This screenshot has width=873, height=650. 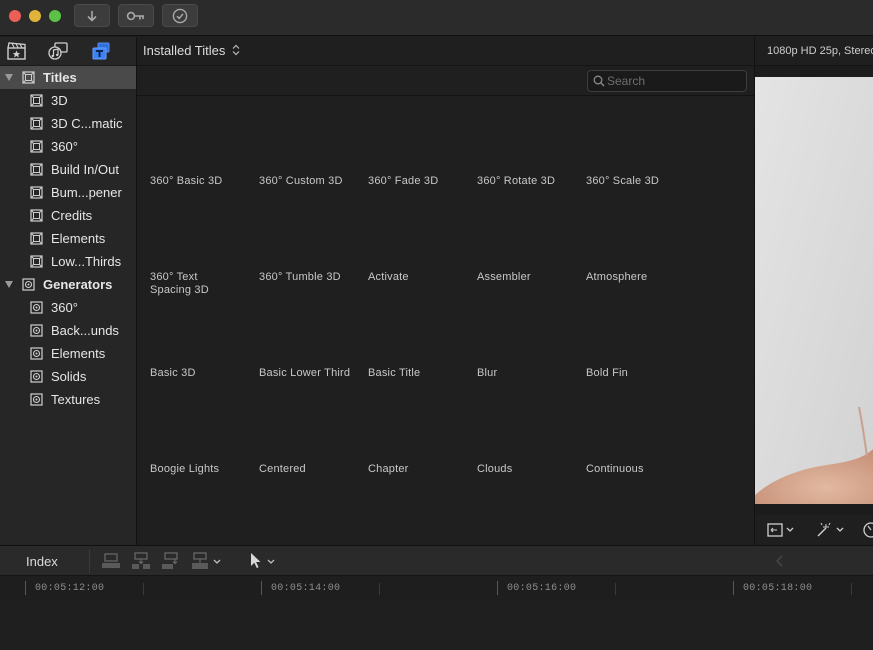 I want to click on sidebar-item-bumper-opener: Bum...pener, so click(x=68, y=192).